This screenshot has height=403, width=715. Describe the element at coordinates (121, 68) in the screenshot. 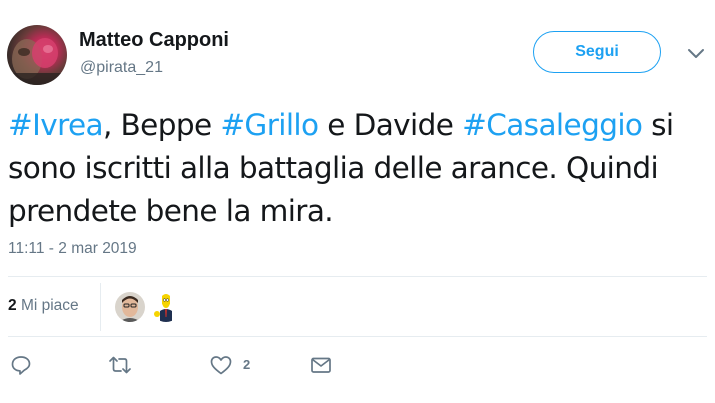

I see `author-handle: @pirata_21` at that location.